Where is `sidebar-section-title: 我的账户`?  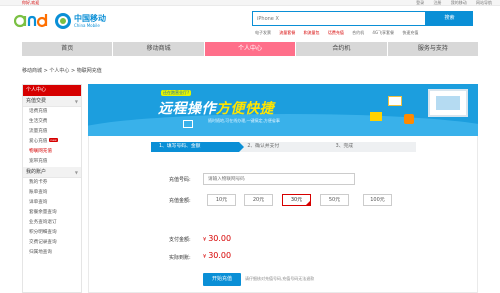
sidebar-section-title: 我的账户 is located at coordinates (36, 172).